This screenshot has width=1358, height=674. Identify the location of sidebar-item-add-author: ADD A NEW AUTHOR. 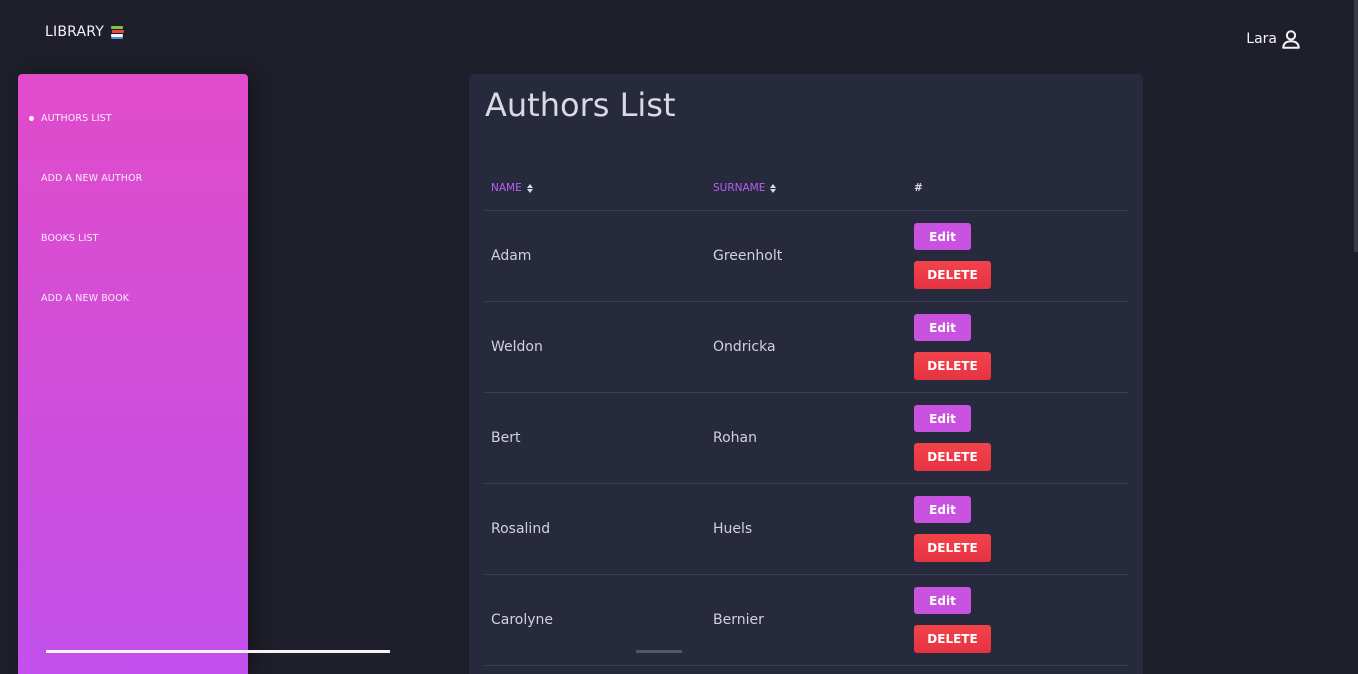
(91, 178).